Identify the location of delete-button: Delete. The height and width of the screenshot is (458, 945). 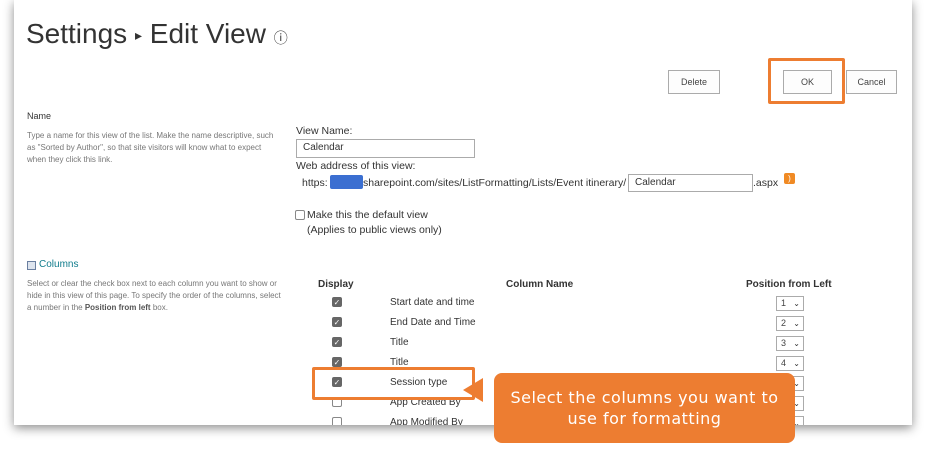
(694, 82).